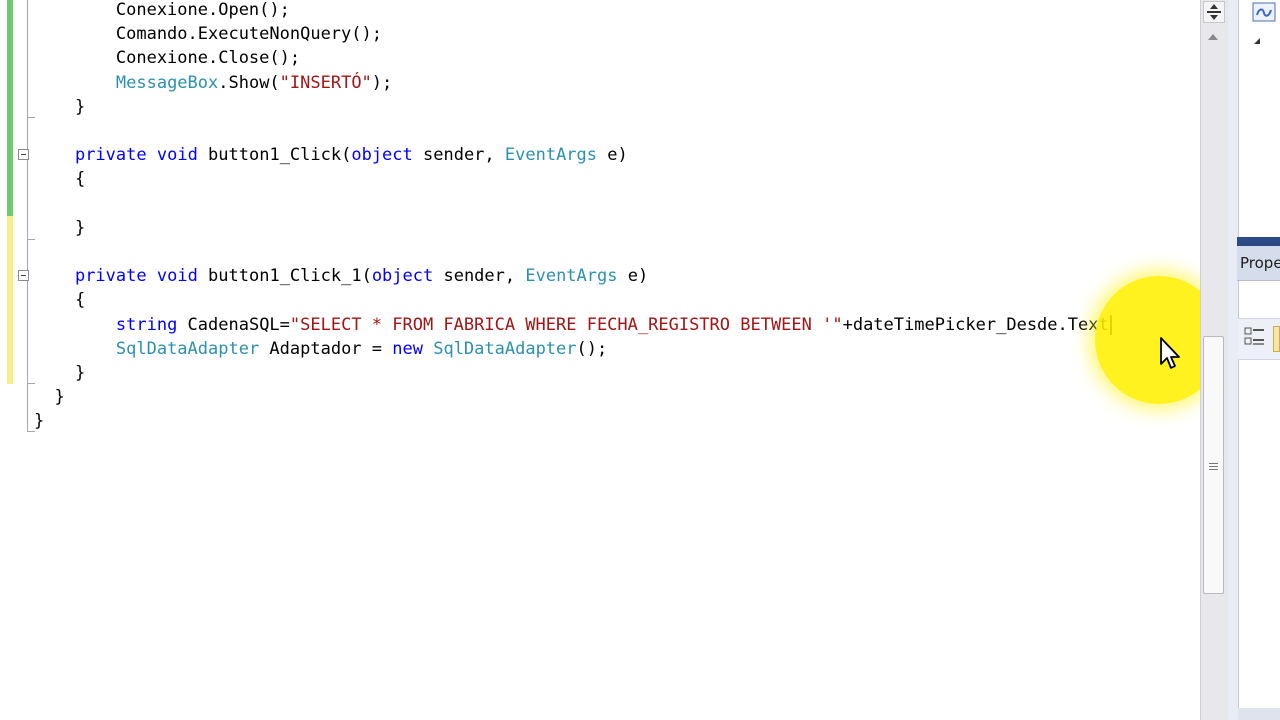  I want to click on expand-arrow-icon, so click(1257, 41).